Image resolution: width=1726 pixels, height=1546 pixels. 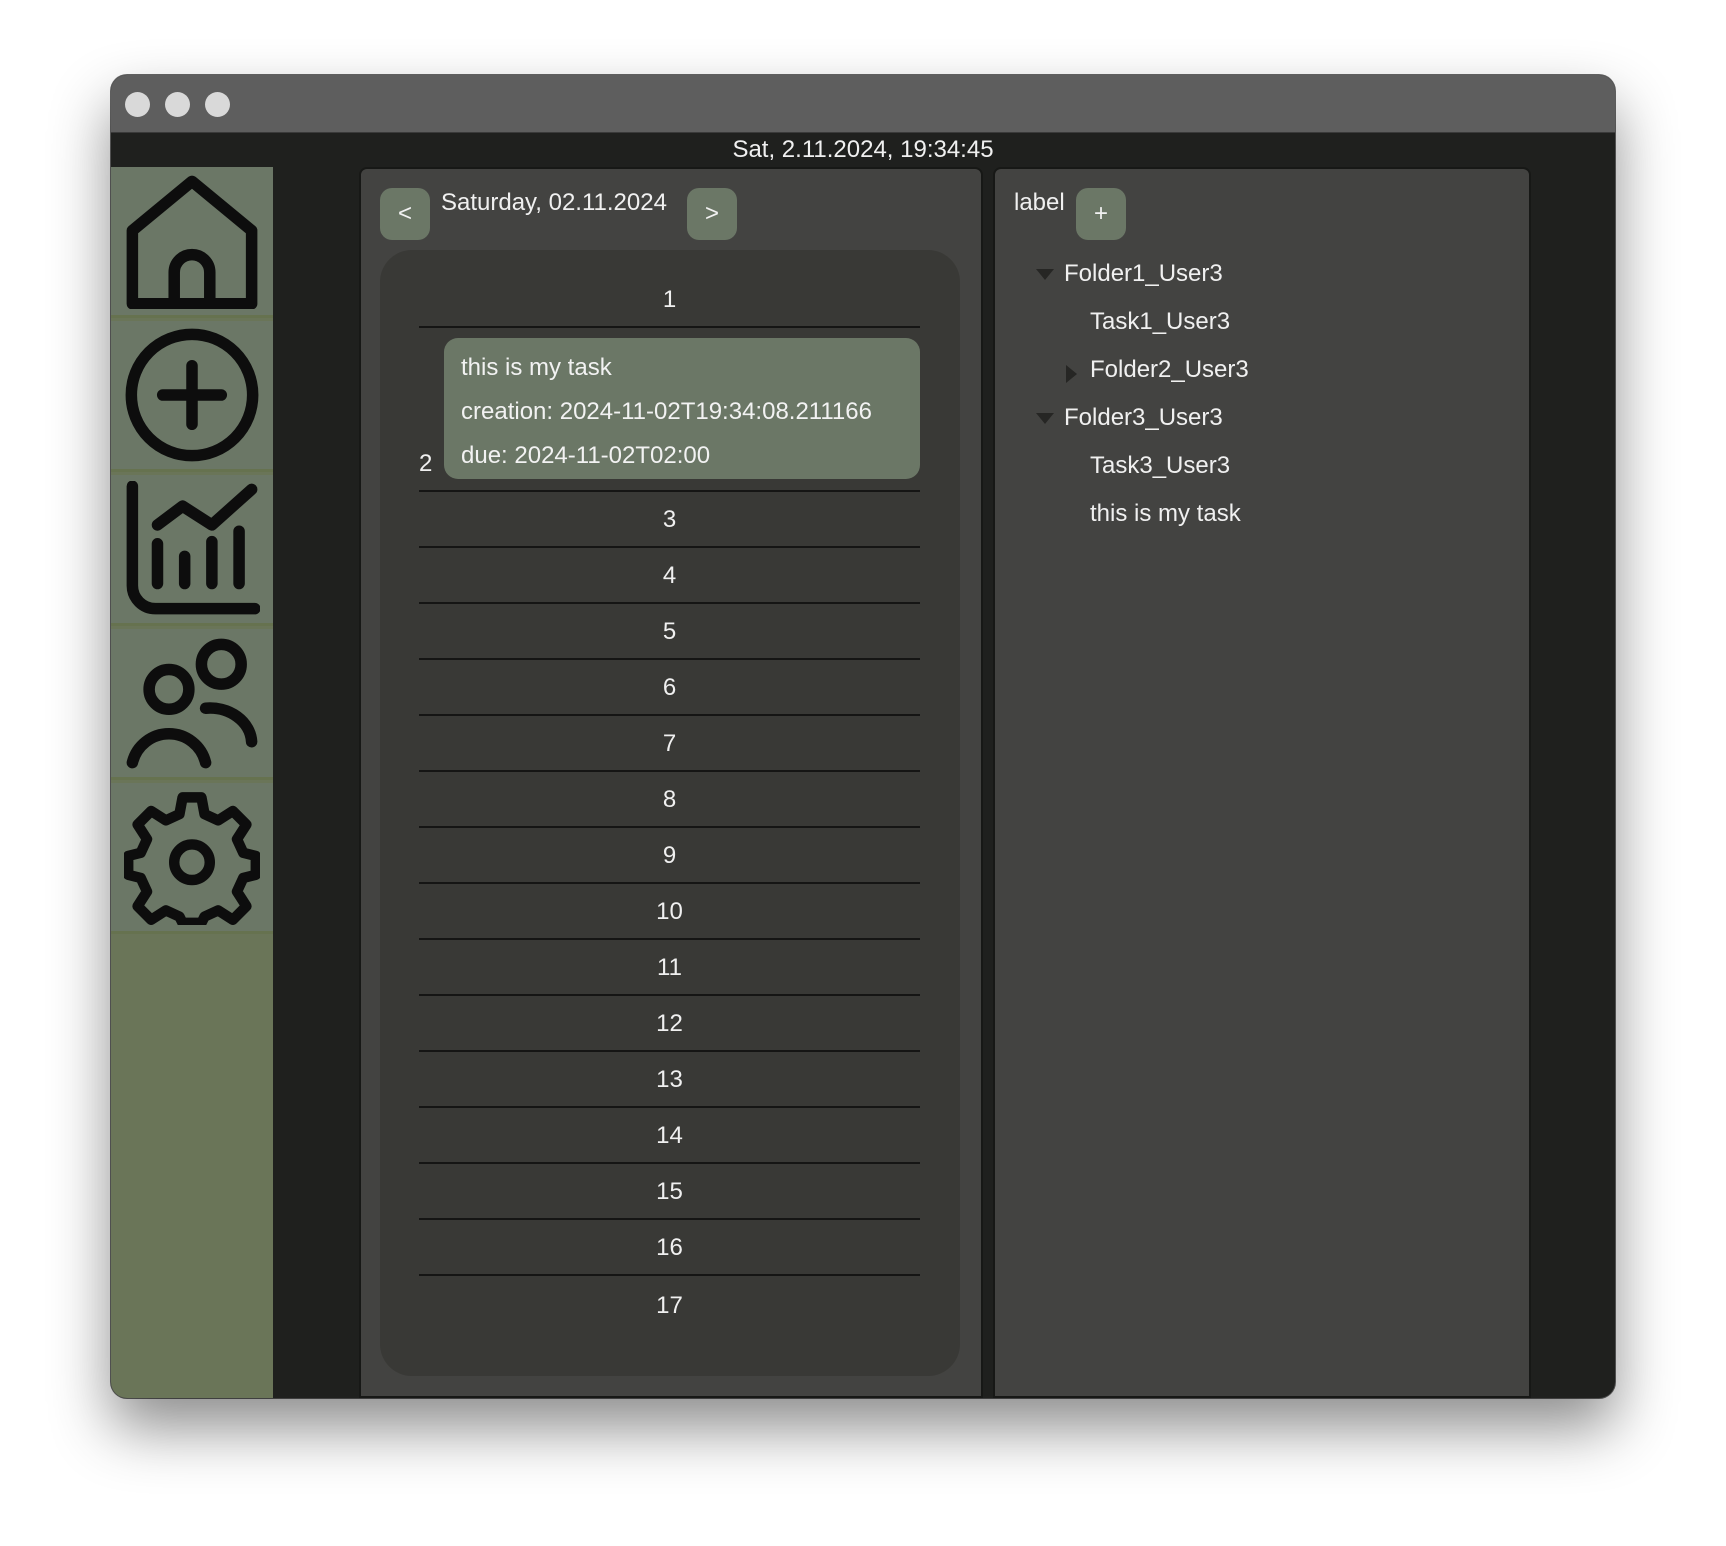 I want to click on add-item-button: +, so click(x=1101, y=214).